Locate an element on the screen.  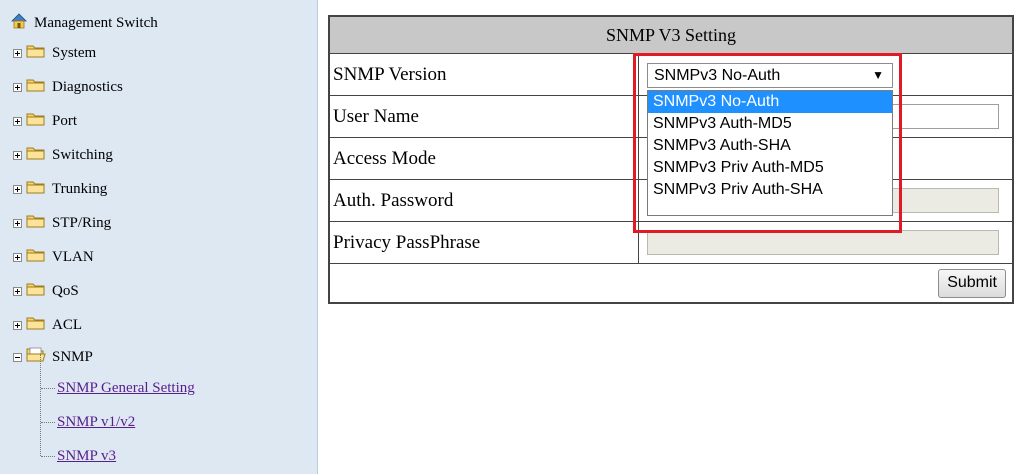
tree-root-management-switch: Management Switch is located at coordinates (84, 23).